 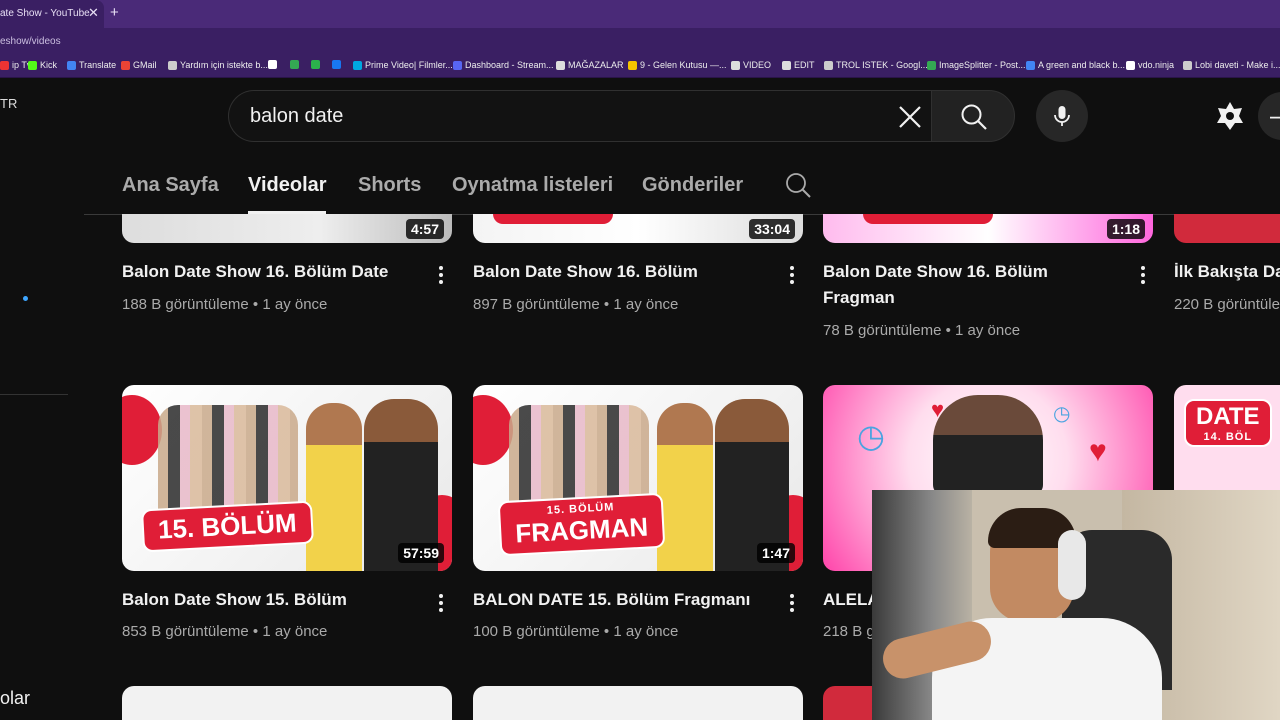 What do you see at coordinates (751, 65) in the screenshot?
I see `bookmark-item: VIDEO` at bounding box center [751, 65].